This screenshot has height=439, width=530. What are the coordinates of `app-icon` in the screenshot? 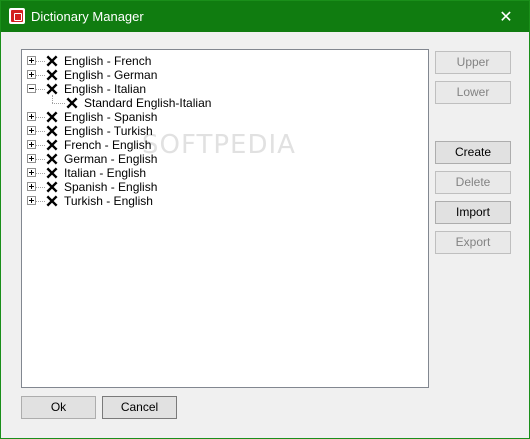 It's located at (17, 16).